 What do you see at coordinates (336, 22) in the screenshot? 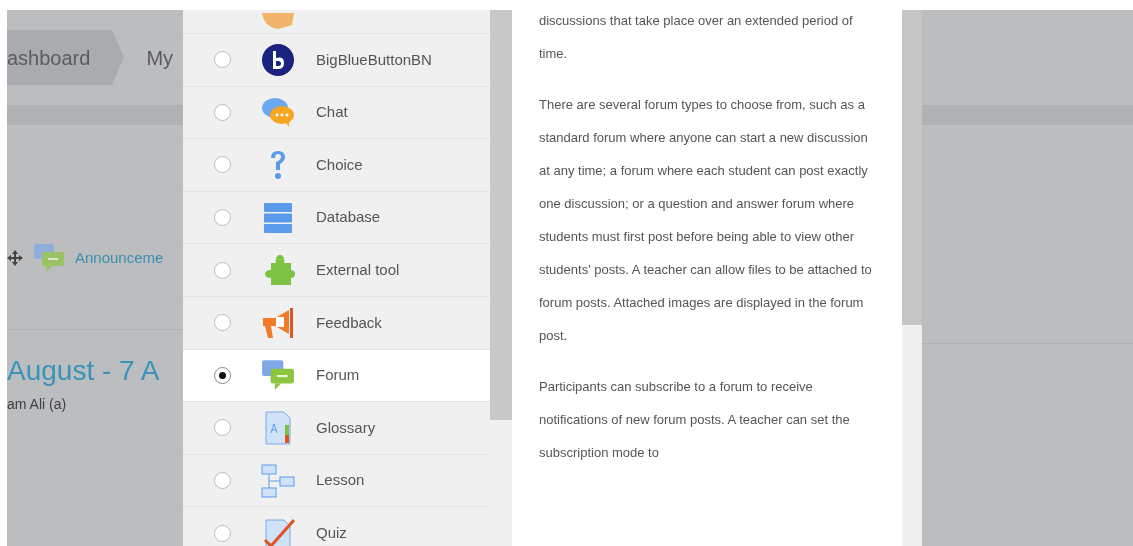
I see `module-option` at bounding box center [336, 22].